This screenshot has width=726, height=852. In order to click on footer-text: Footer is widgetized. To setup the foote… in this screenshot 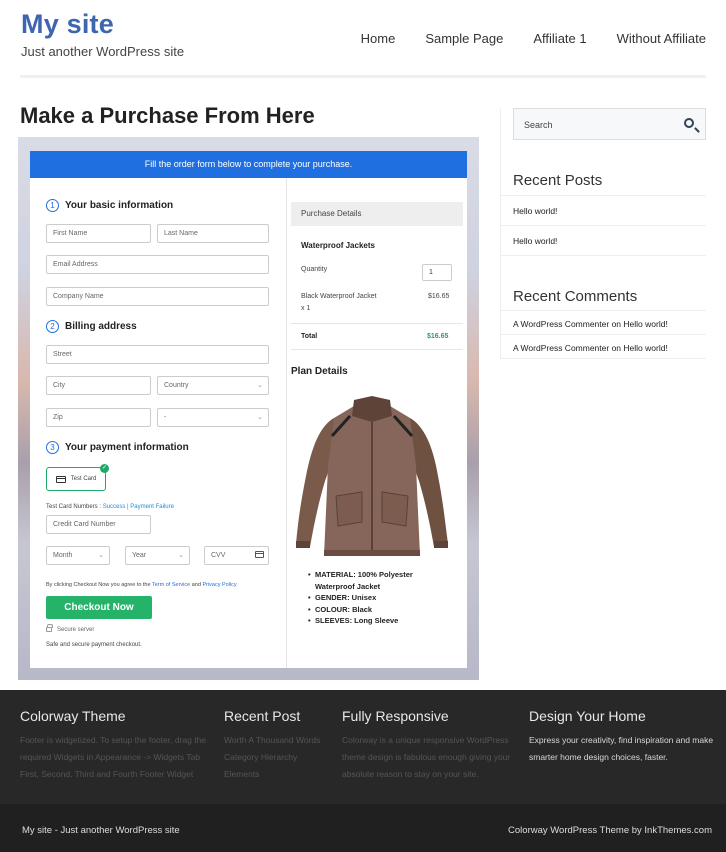, I will do `click(113, 740)`.